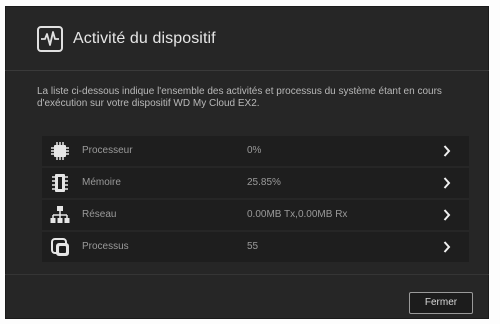 This screenshot has height=324, width=500. Describe the element at coordinates (60, 151) in the screenshot. I see `cpu-chip-icon` at that location.